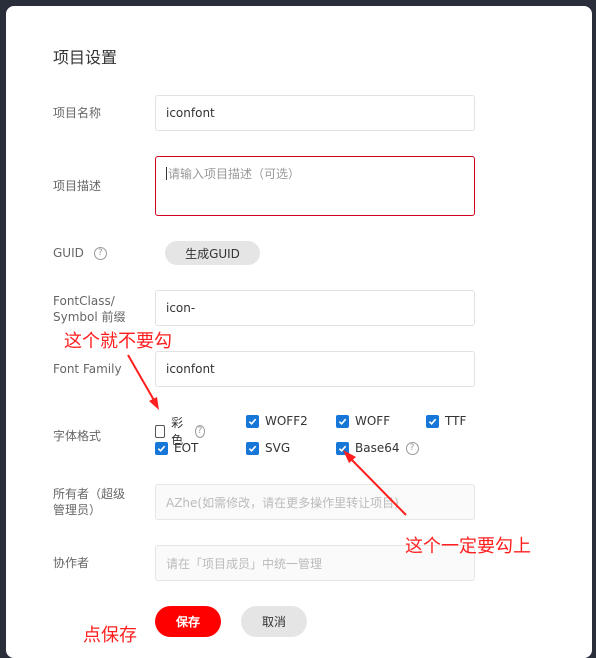  I want to click on format-label: 字体格式, so click(77, 436).